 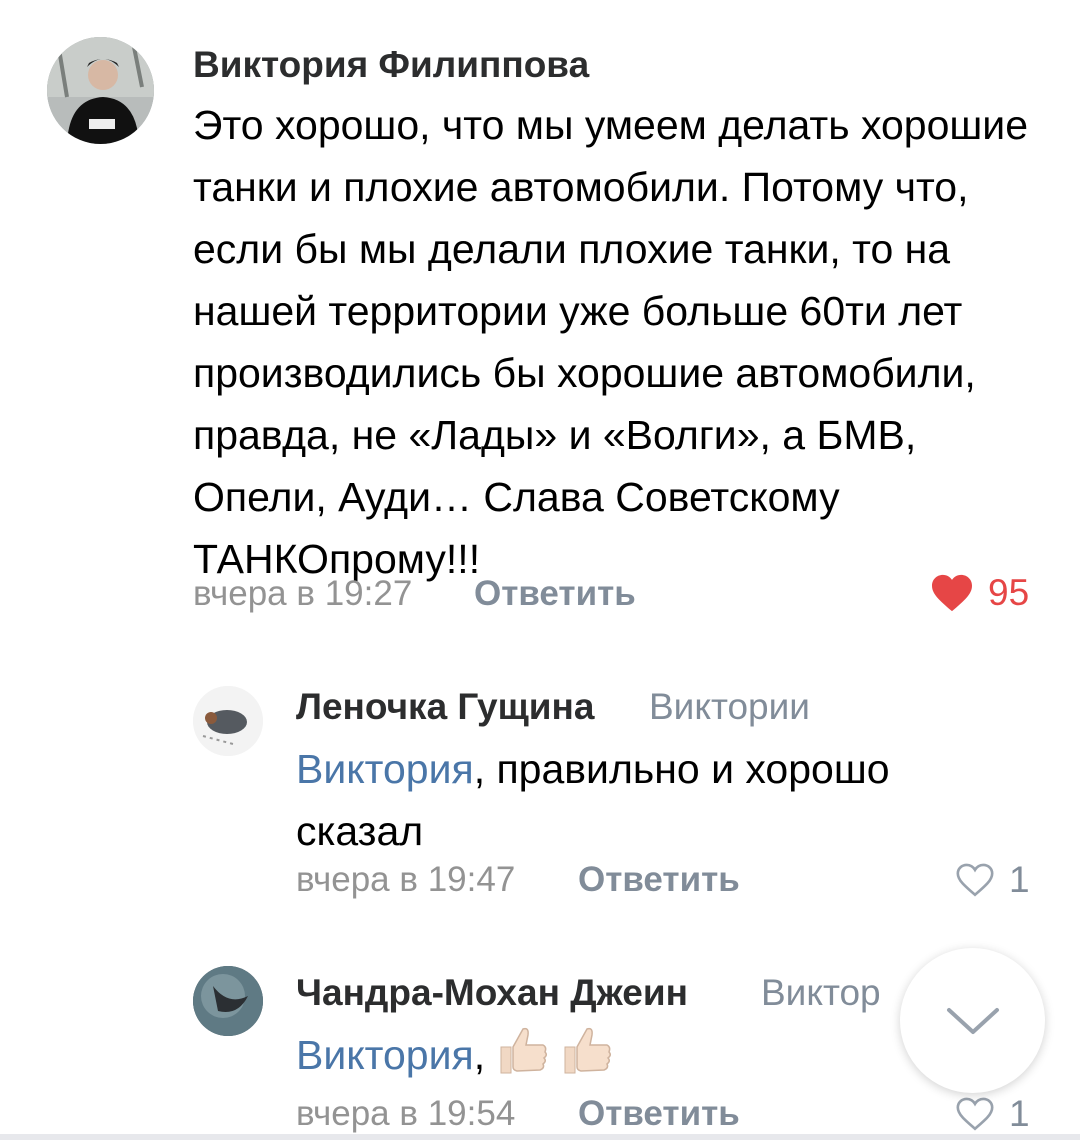 What do you see at coordinates (406, 1113) in the screenshot?
I see `comment-time: вчера в 19:54` at bounding box center [406, 1113].